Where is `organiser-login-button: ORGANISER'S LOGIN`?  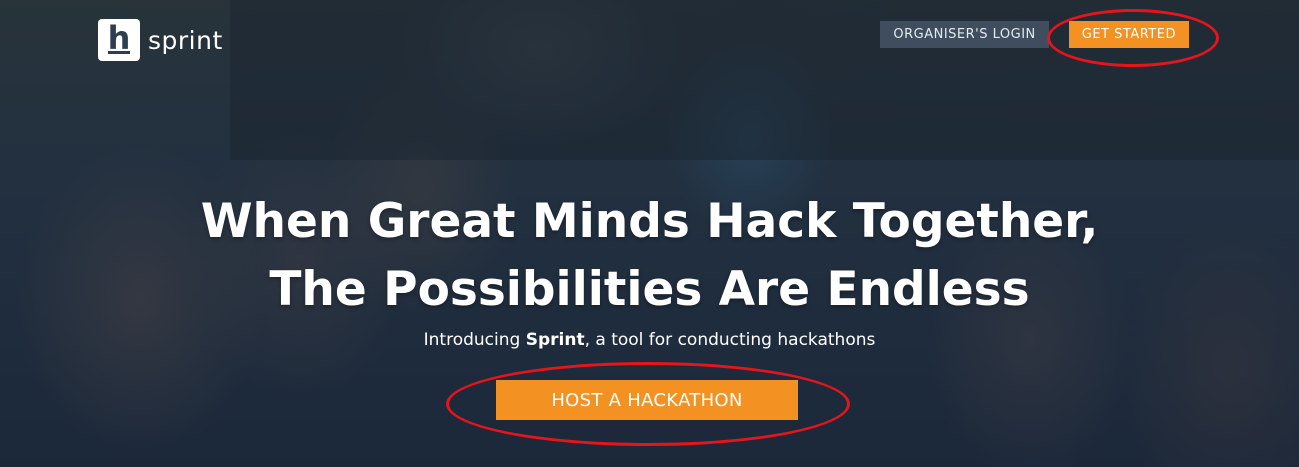
organiser-login-button: ORGANISER'S LOGIN is located at coordinates (964, 34).